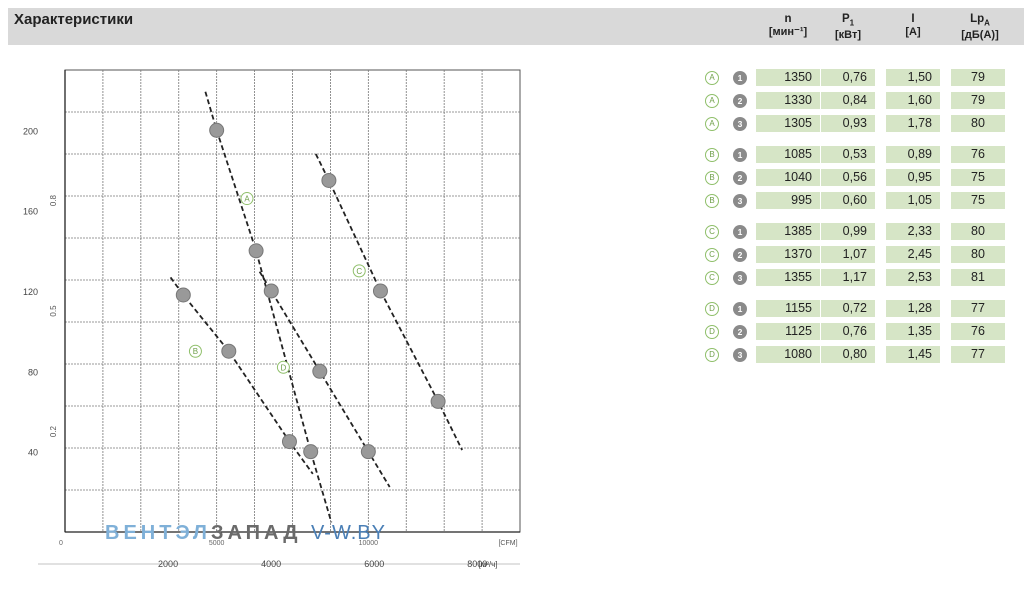 This screenshot has height=611, width=1024. What do you see at coordinates (978, 354) in the screenshot?
I see `cell-lpa: 77` at bounding box center [978, 354].